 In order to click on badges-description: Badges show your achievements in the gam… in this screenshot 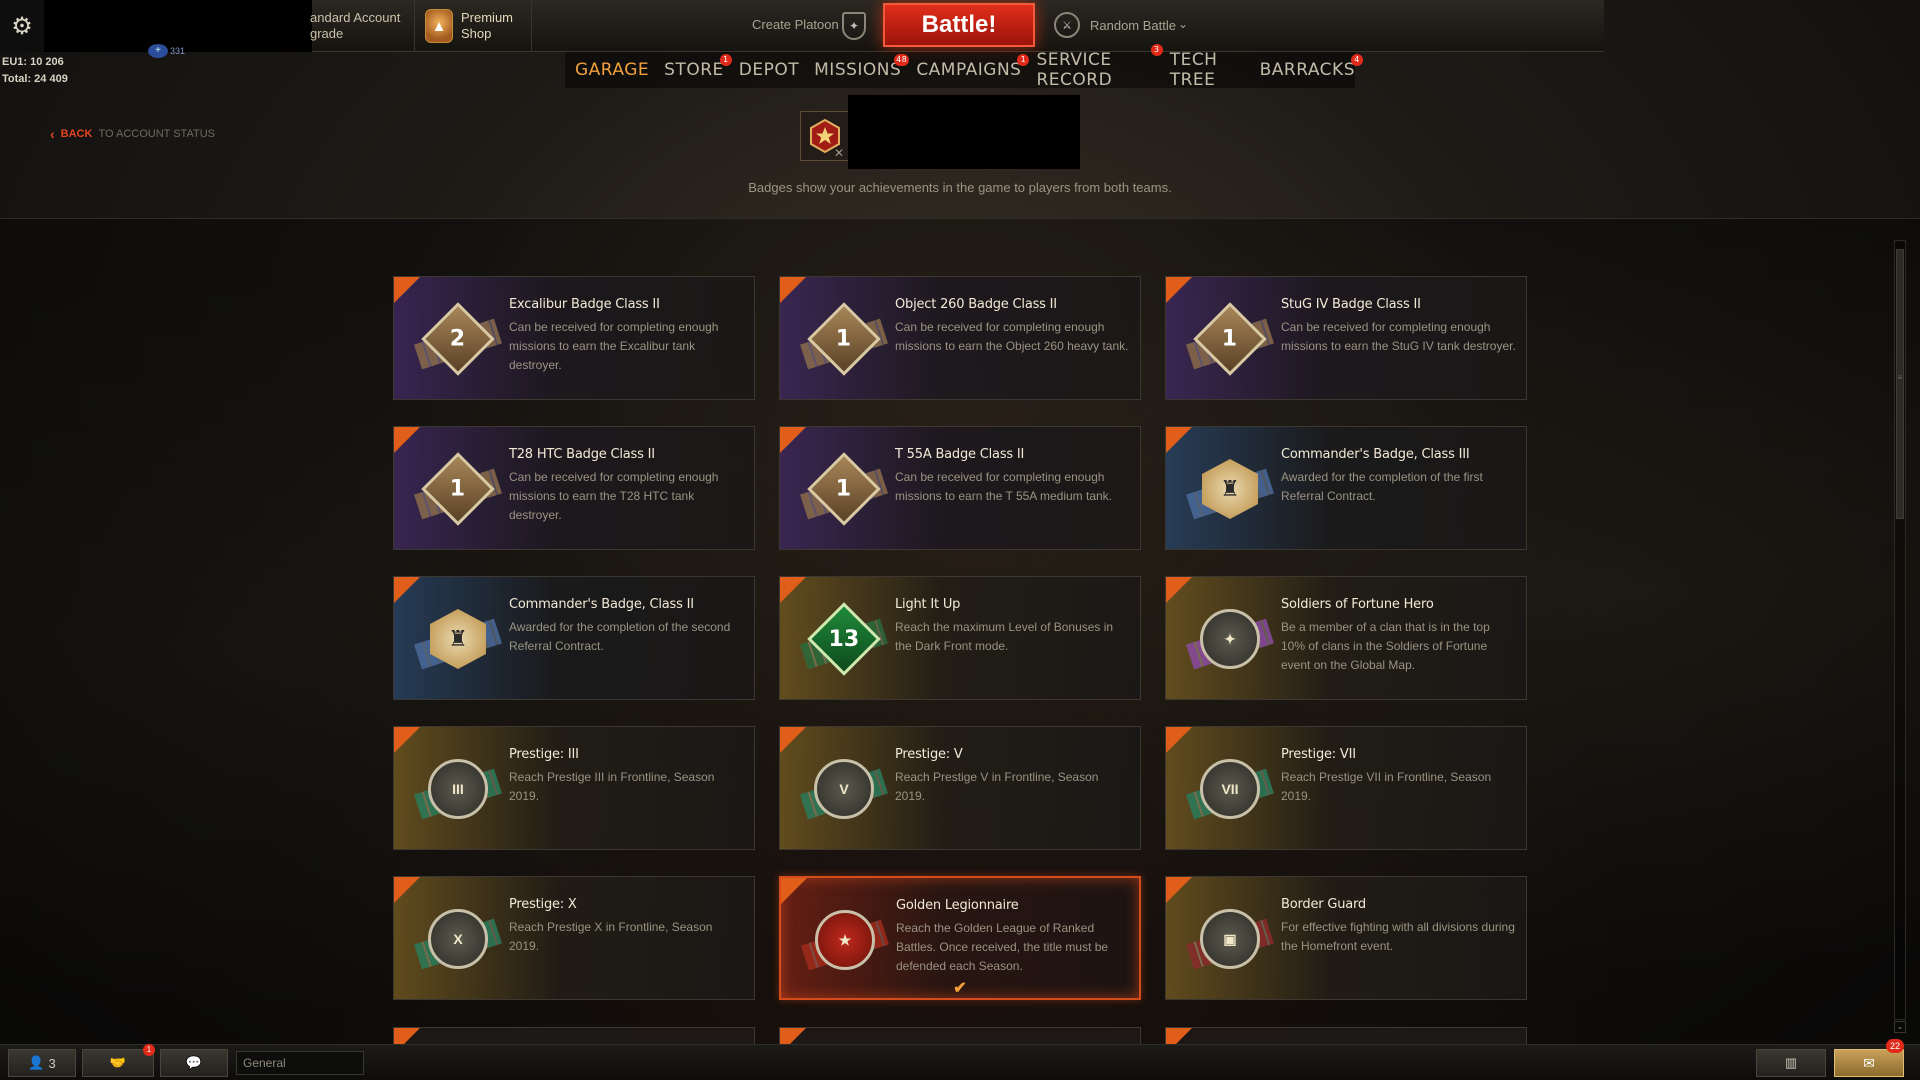, I will do `click(960, 187)`.